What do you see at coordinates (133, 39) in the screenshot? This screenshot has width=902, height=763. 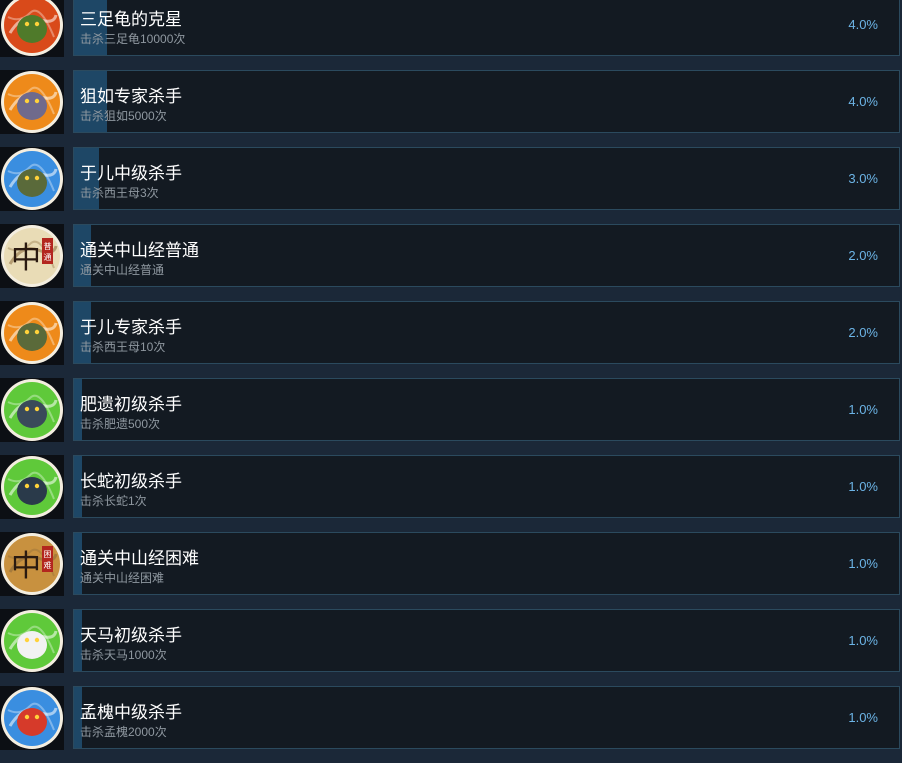 I see `achievement-description: 击杀三足龟10000次` at bounding box center [133, 39].